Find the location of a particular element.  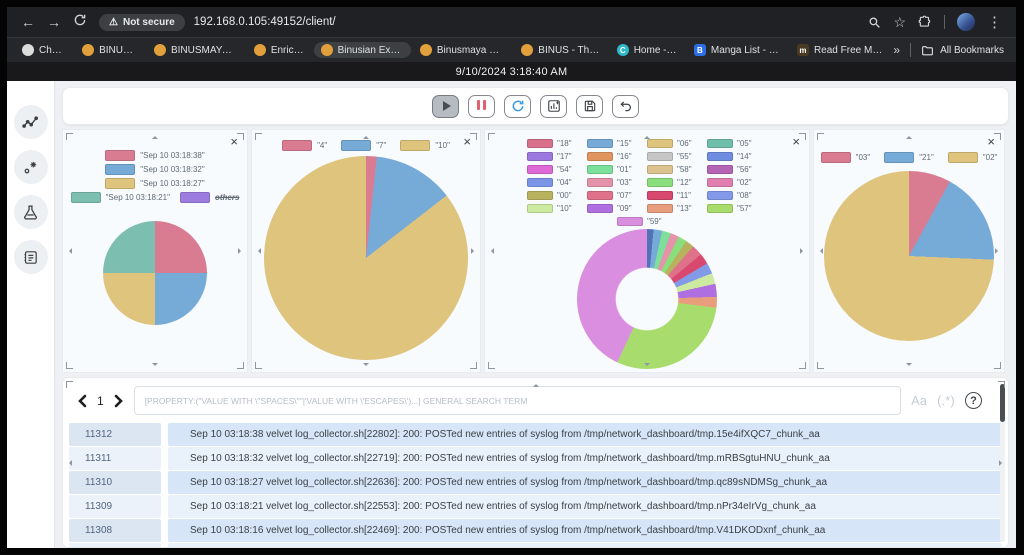

legend-item: "18" is located at coordinates (557, 143).